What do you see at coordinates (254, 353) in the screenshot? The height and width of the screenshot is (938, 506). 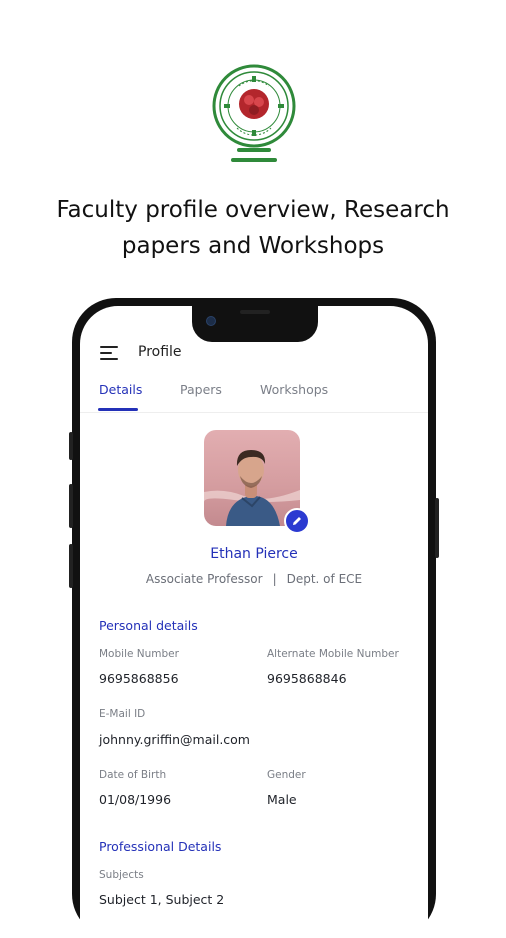 I see `app-bar: Profile` at bounding box center [254, 353].